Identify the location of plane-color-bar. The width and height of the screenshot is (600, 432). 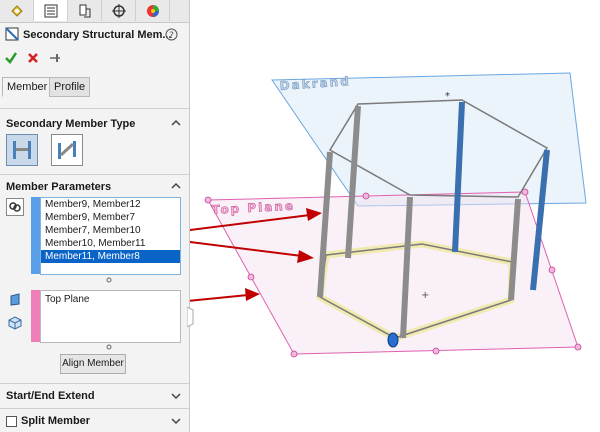
(35, 316).